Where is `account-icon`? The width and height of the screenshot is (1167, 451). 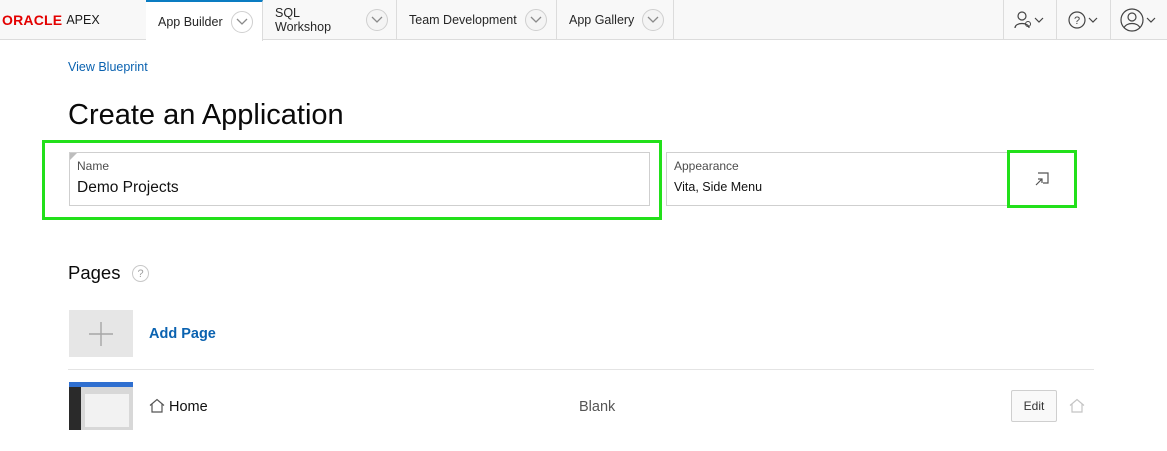 account-icon is located at coordinates (1138, 20).